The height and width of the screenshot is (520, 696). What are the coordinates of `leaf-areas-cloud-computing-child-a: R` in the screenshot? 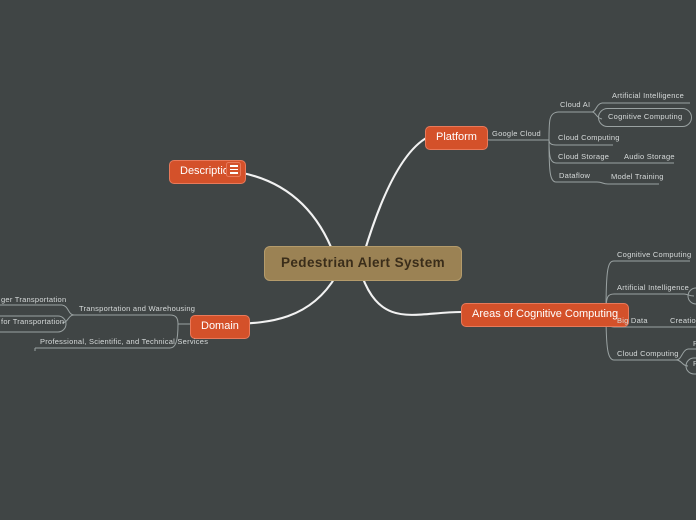 It's located at (693, 345).